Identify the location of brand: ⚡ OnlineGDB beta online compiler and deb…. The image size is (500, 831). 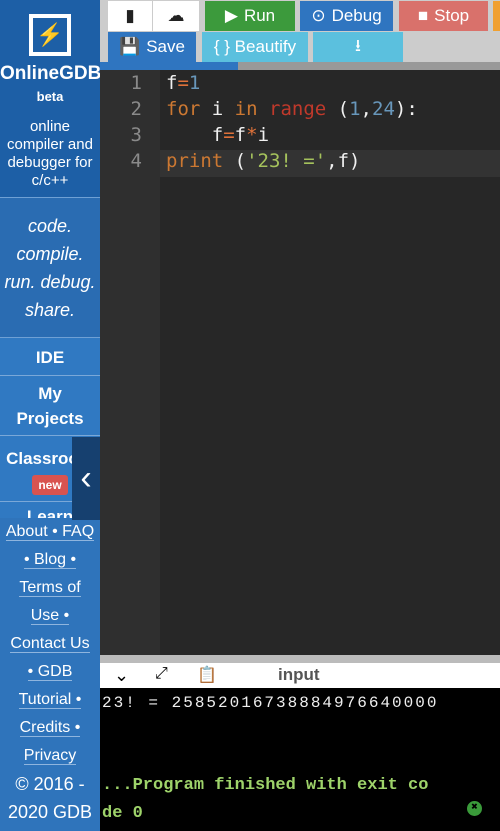
(50, 99).